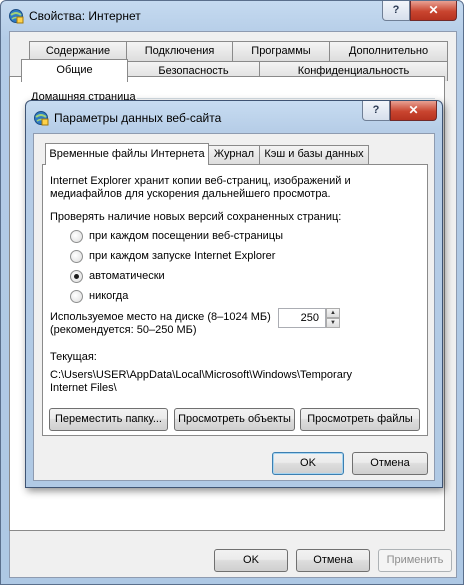 This screenshot has width=464, height=585. Describe the element at coordinates (281, 51) in the screenshot. I see `tab-programs: Программы` at that location.